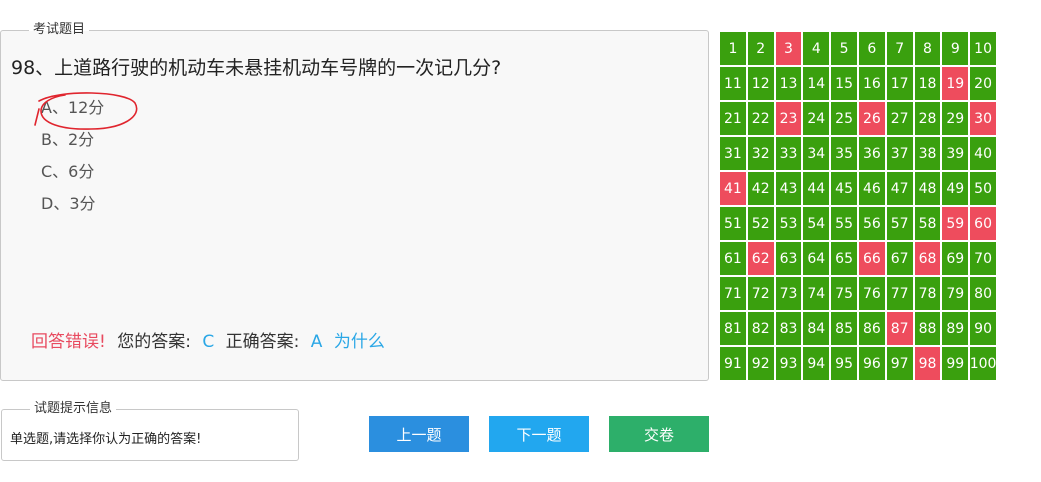 The image size is (1041, 482). I want to click on question-number-cell: 60, so click(983, 223).